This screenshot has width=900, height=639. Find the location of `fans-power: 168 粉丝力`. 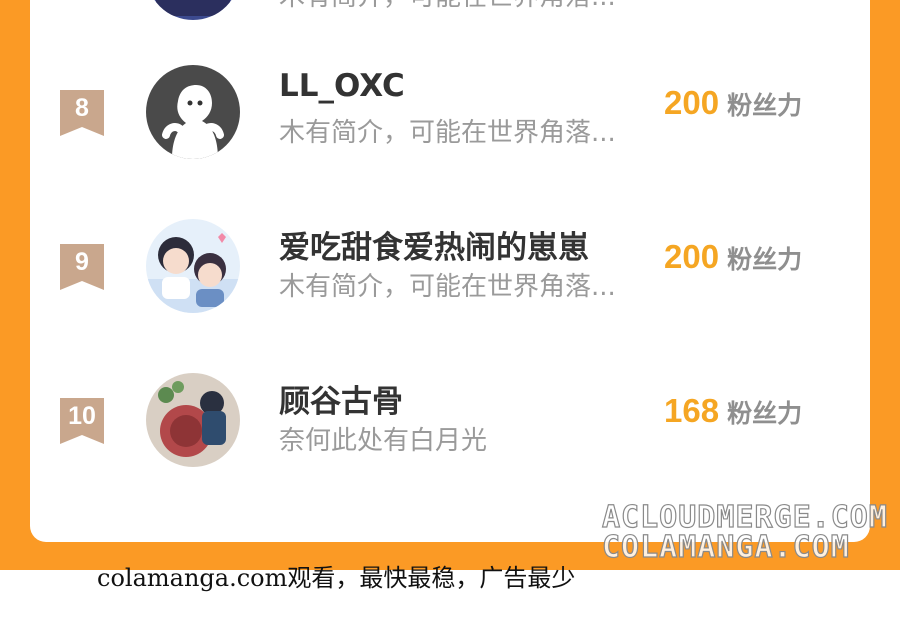

fans-power: 168 粉丝力 is located at coordinates (733, 411).